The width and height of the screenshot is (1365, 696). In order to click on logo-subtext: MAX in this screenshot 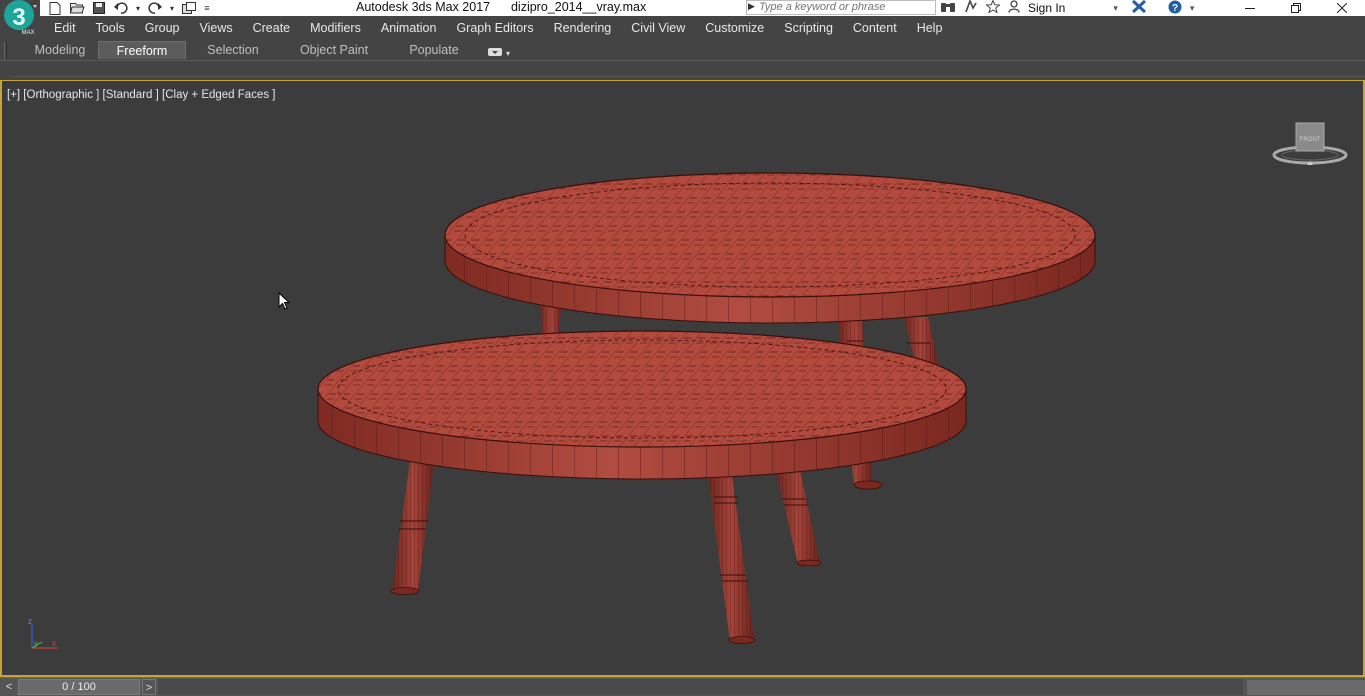, I will do `click(27, 33)`.